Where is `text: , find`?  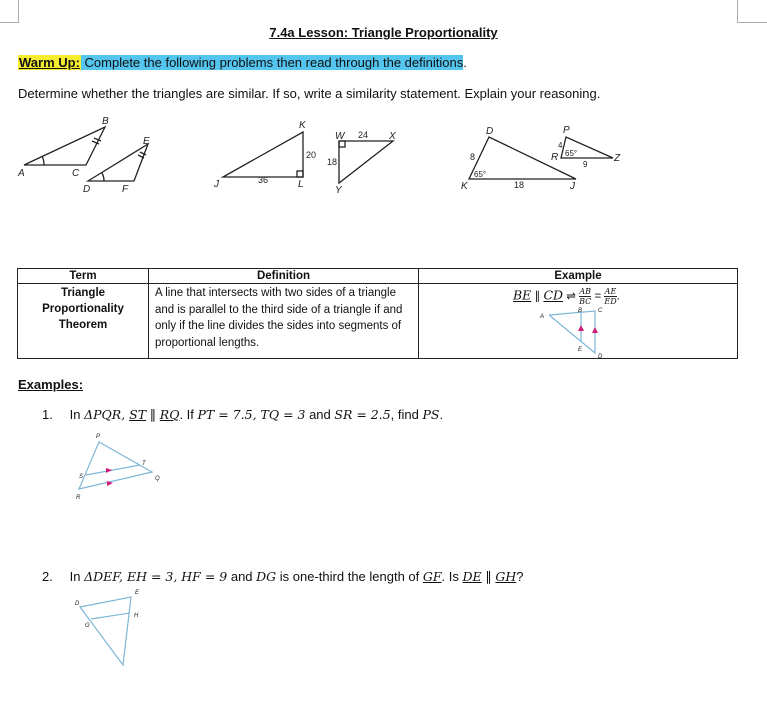 text: , find is located at coordinates (406, 414).